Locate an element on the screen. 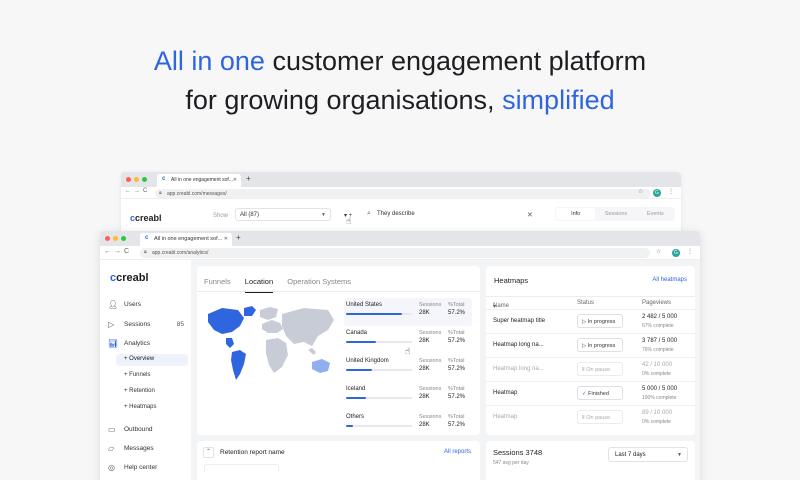  search-icon: ⌕ is located at coordinates (369, 213).